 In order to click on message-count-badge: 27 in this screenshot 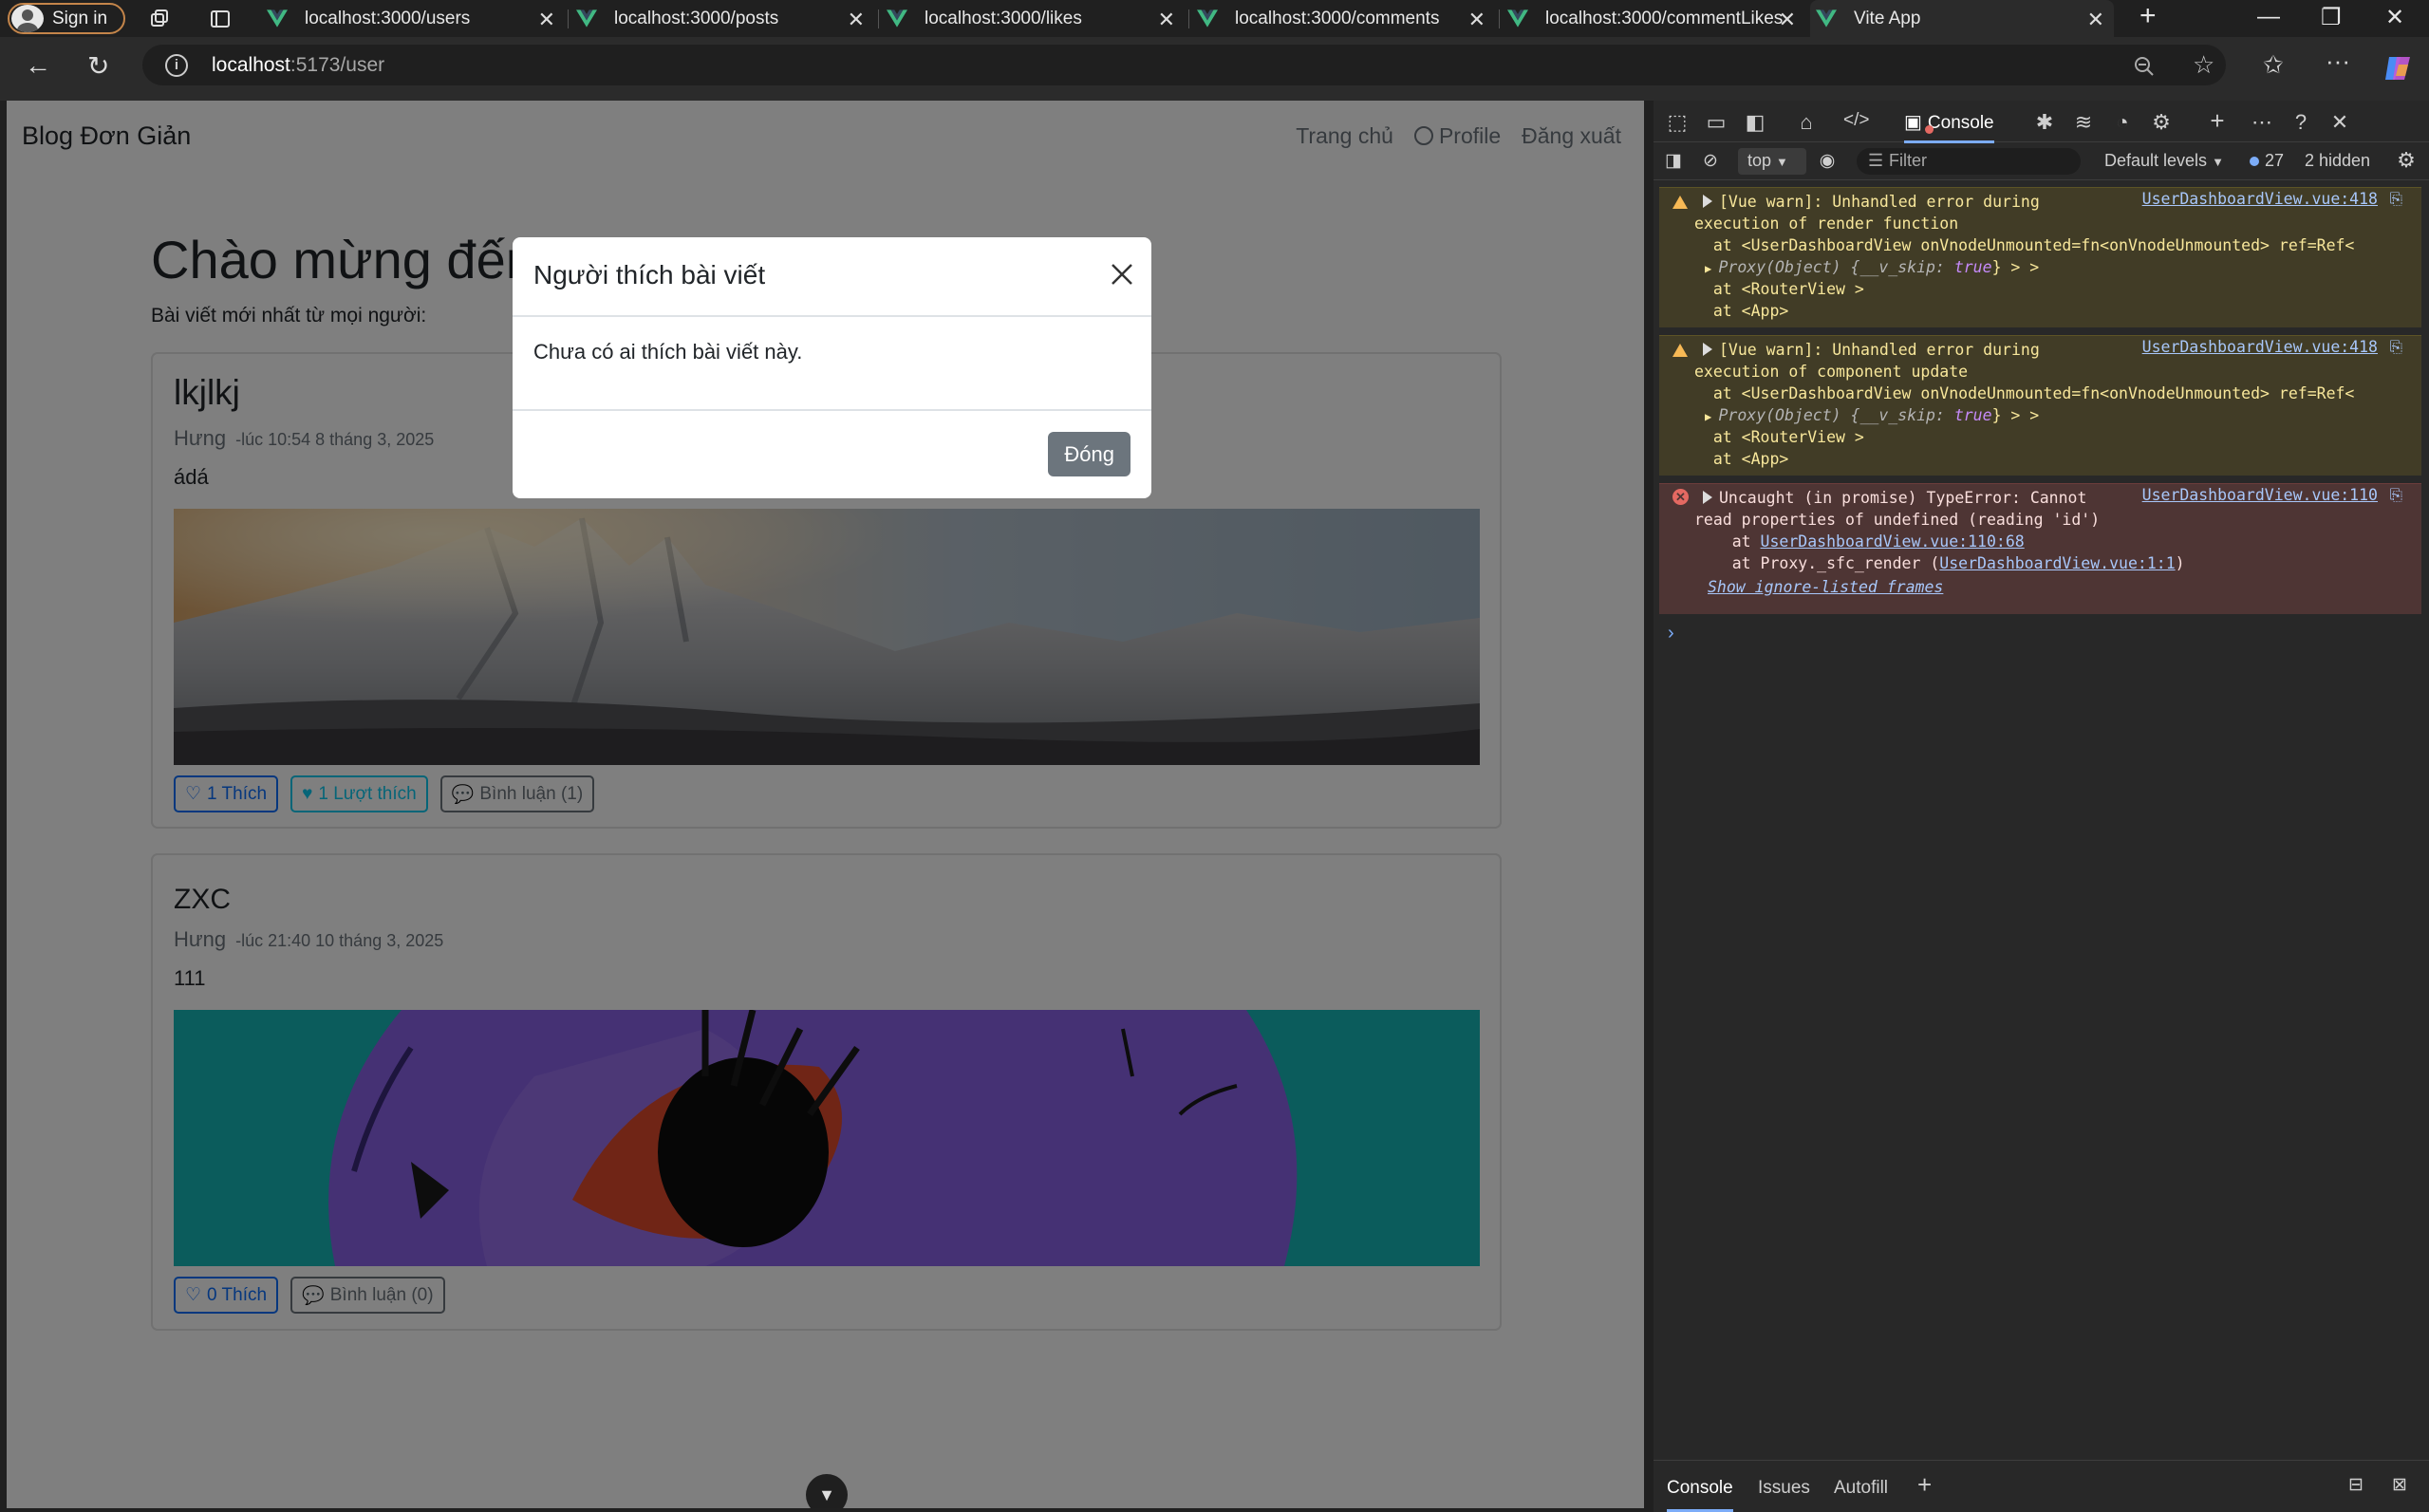, I will do `click(2267, 161)`.